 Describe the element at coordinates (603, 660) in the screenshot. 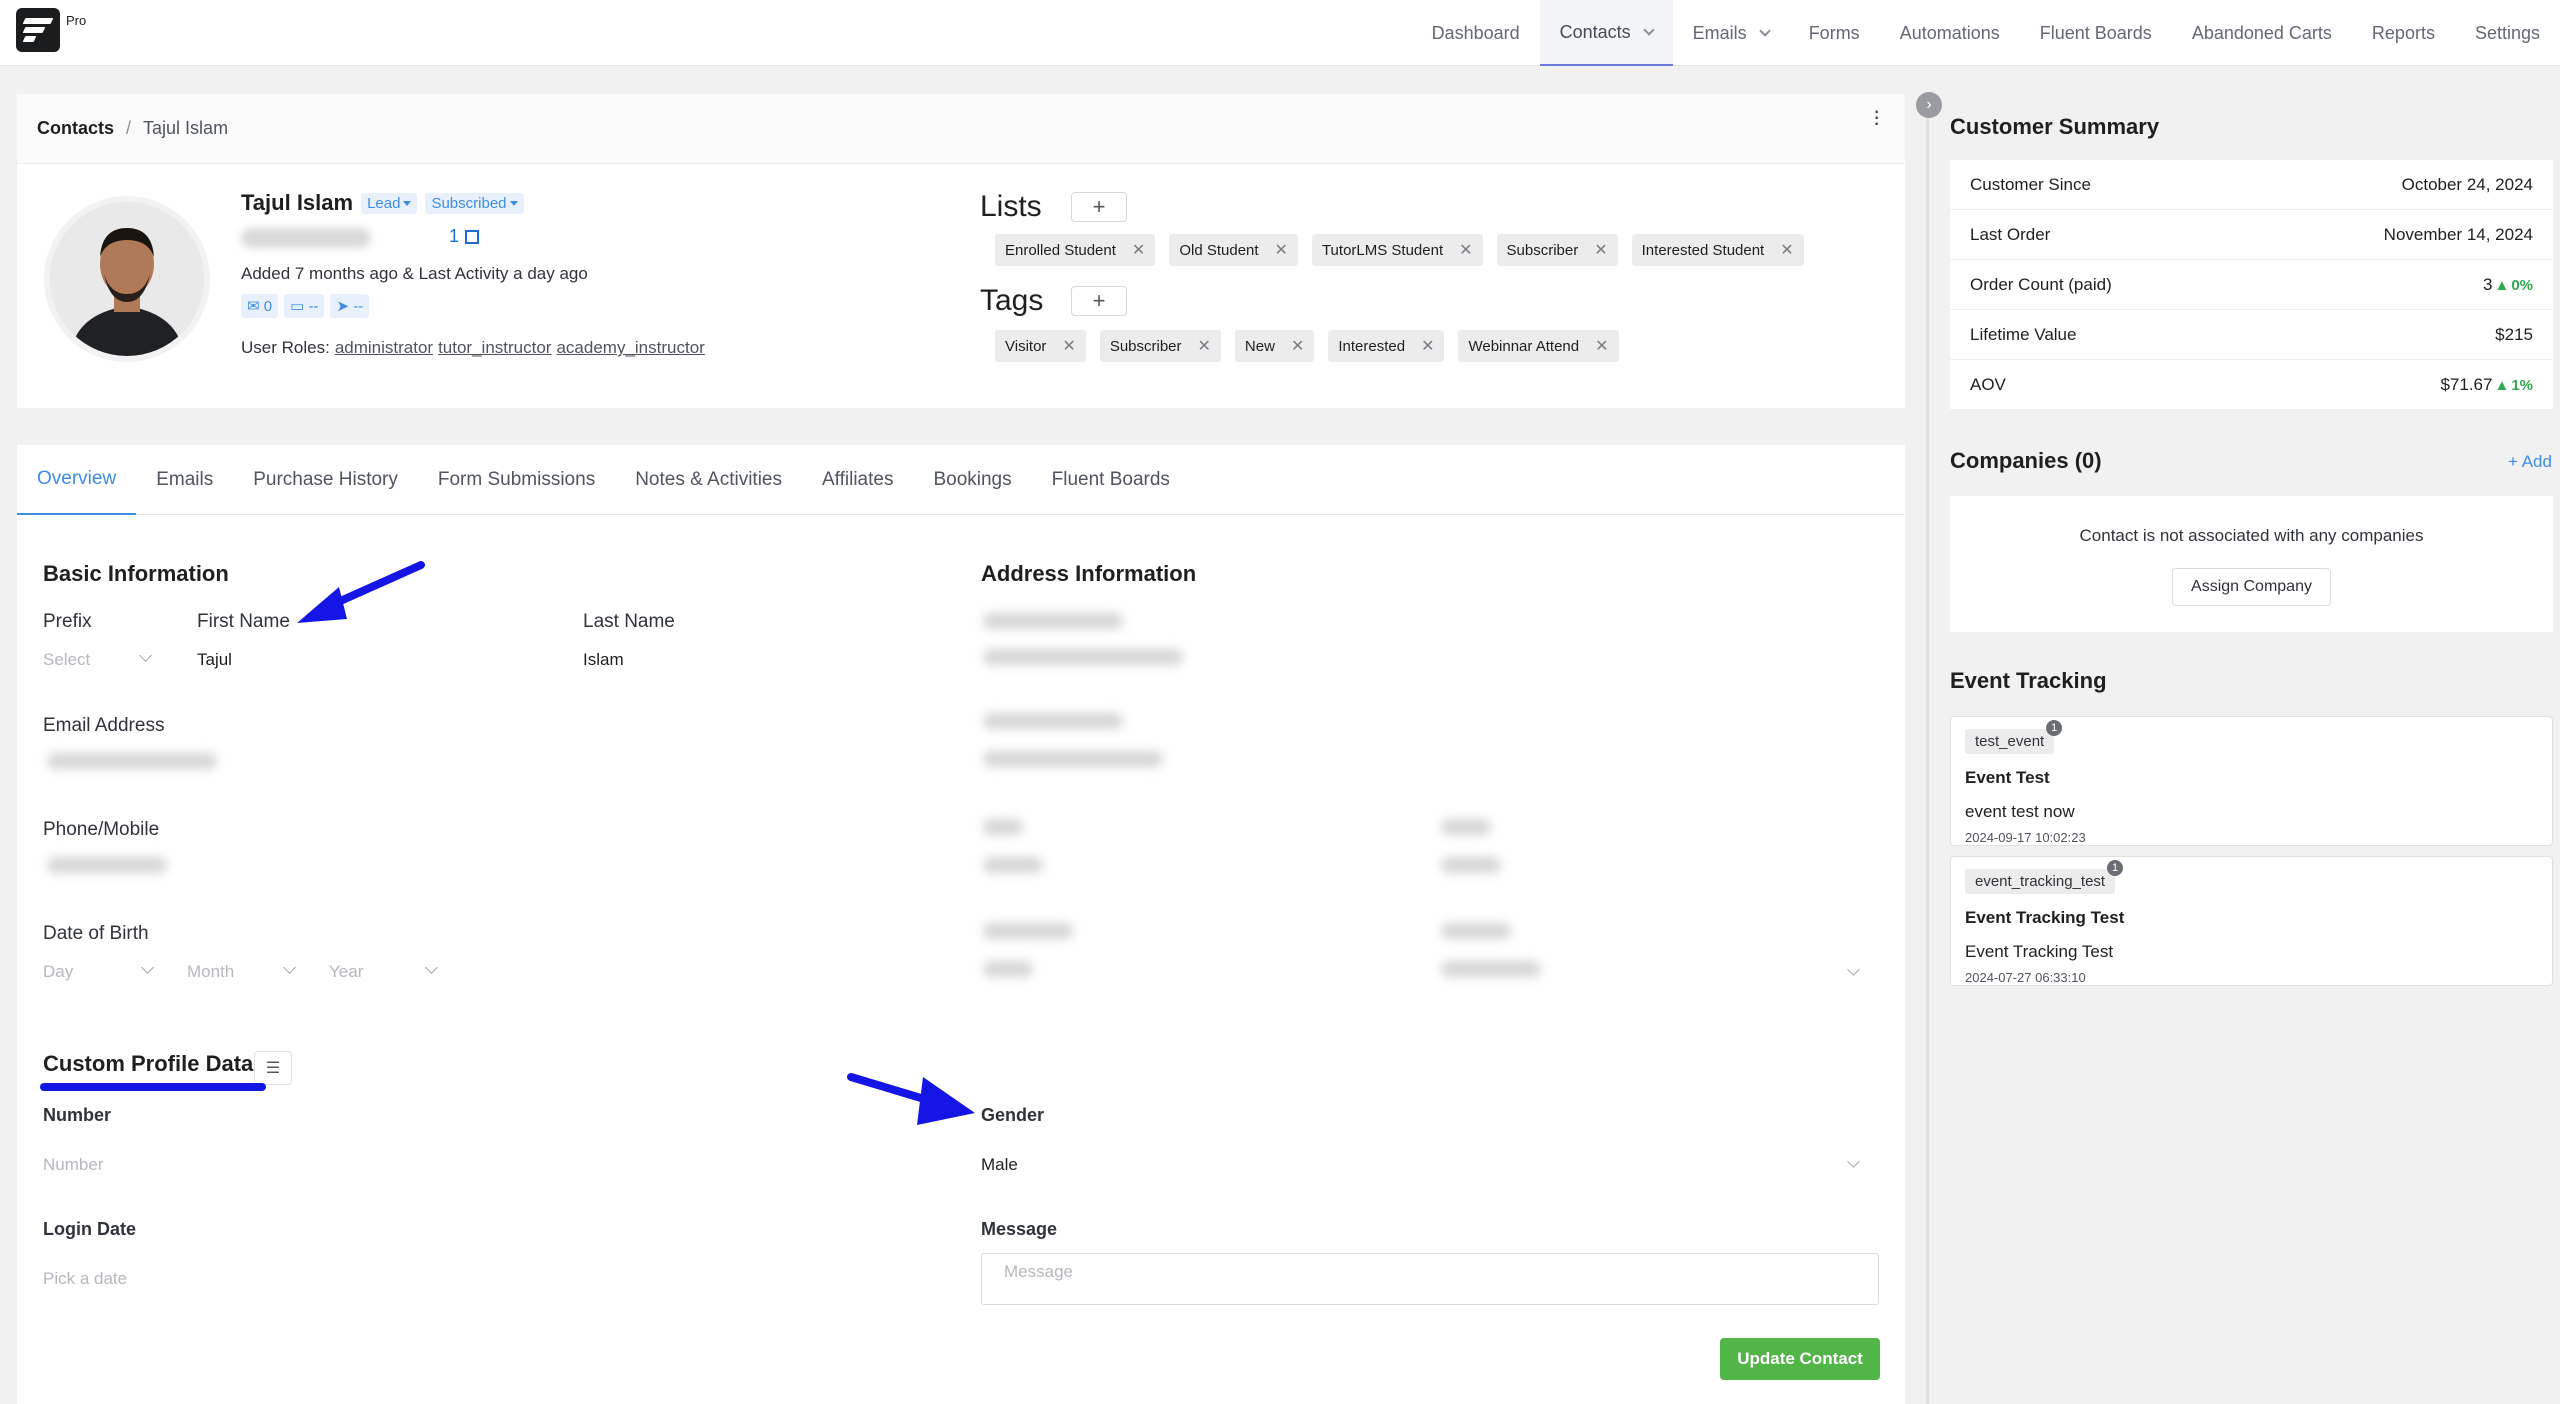

I see `last-name-input: Islam` at that location.